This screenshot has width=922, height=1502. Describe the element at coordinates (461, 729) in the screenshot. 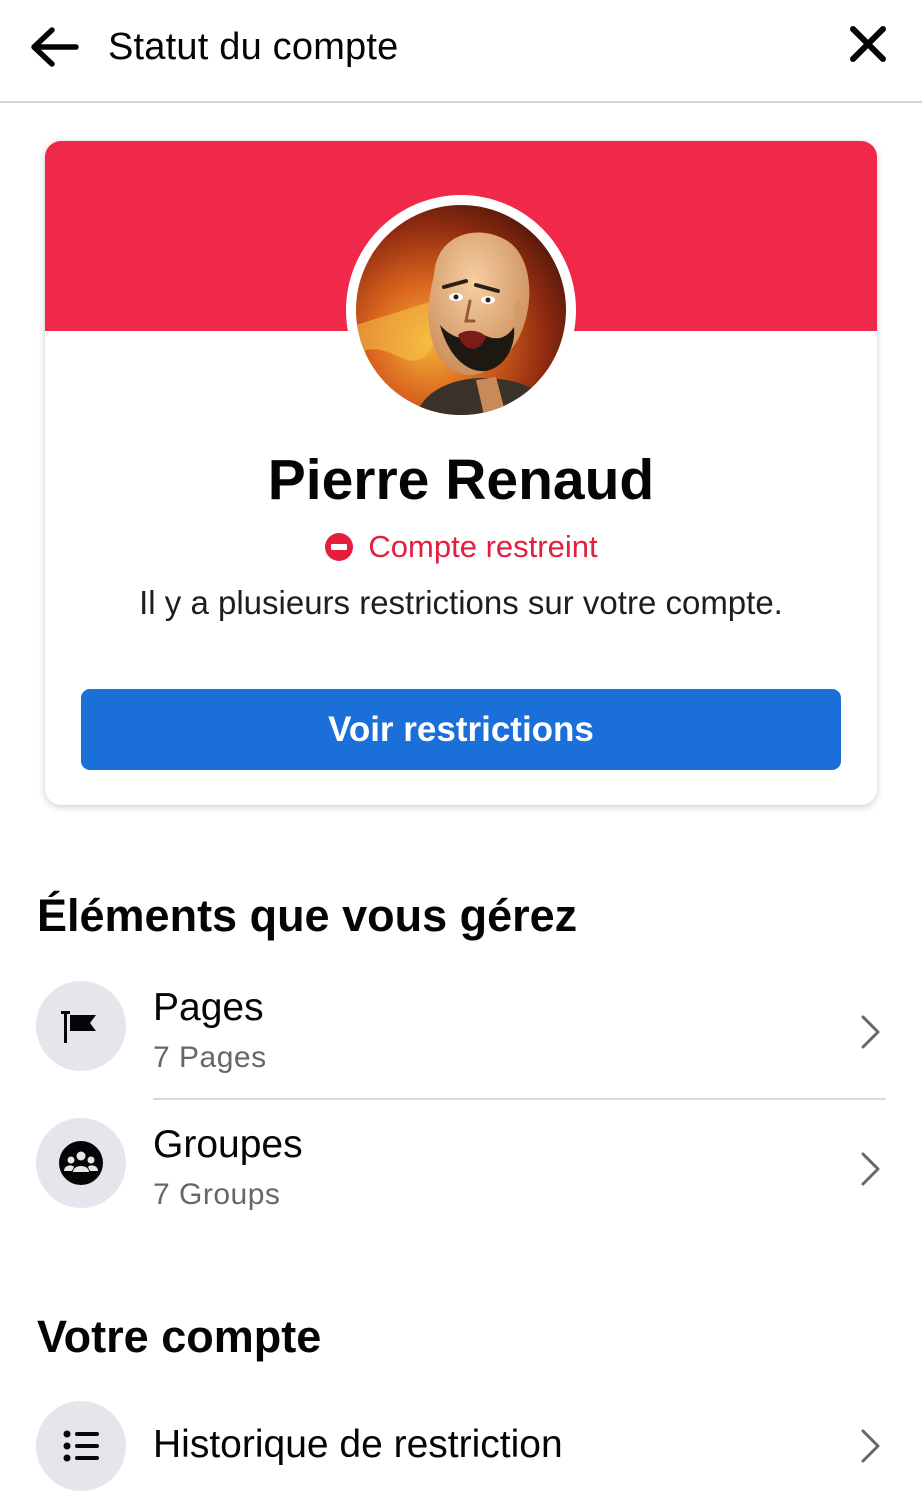

I see `view-restrictions-button: Voir restrictions` at that location.